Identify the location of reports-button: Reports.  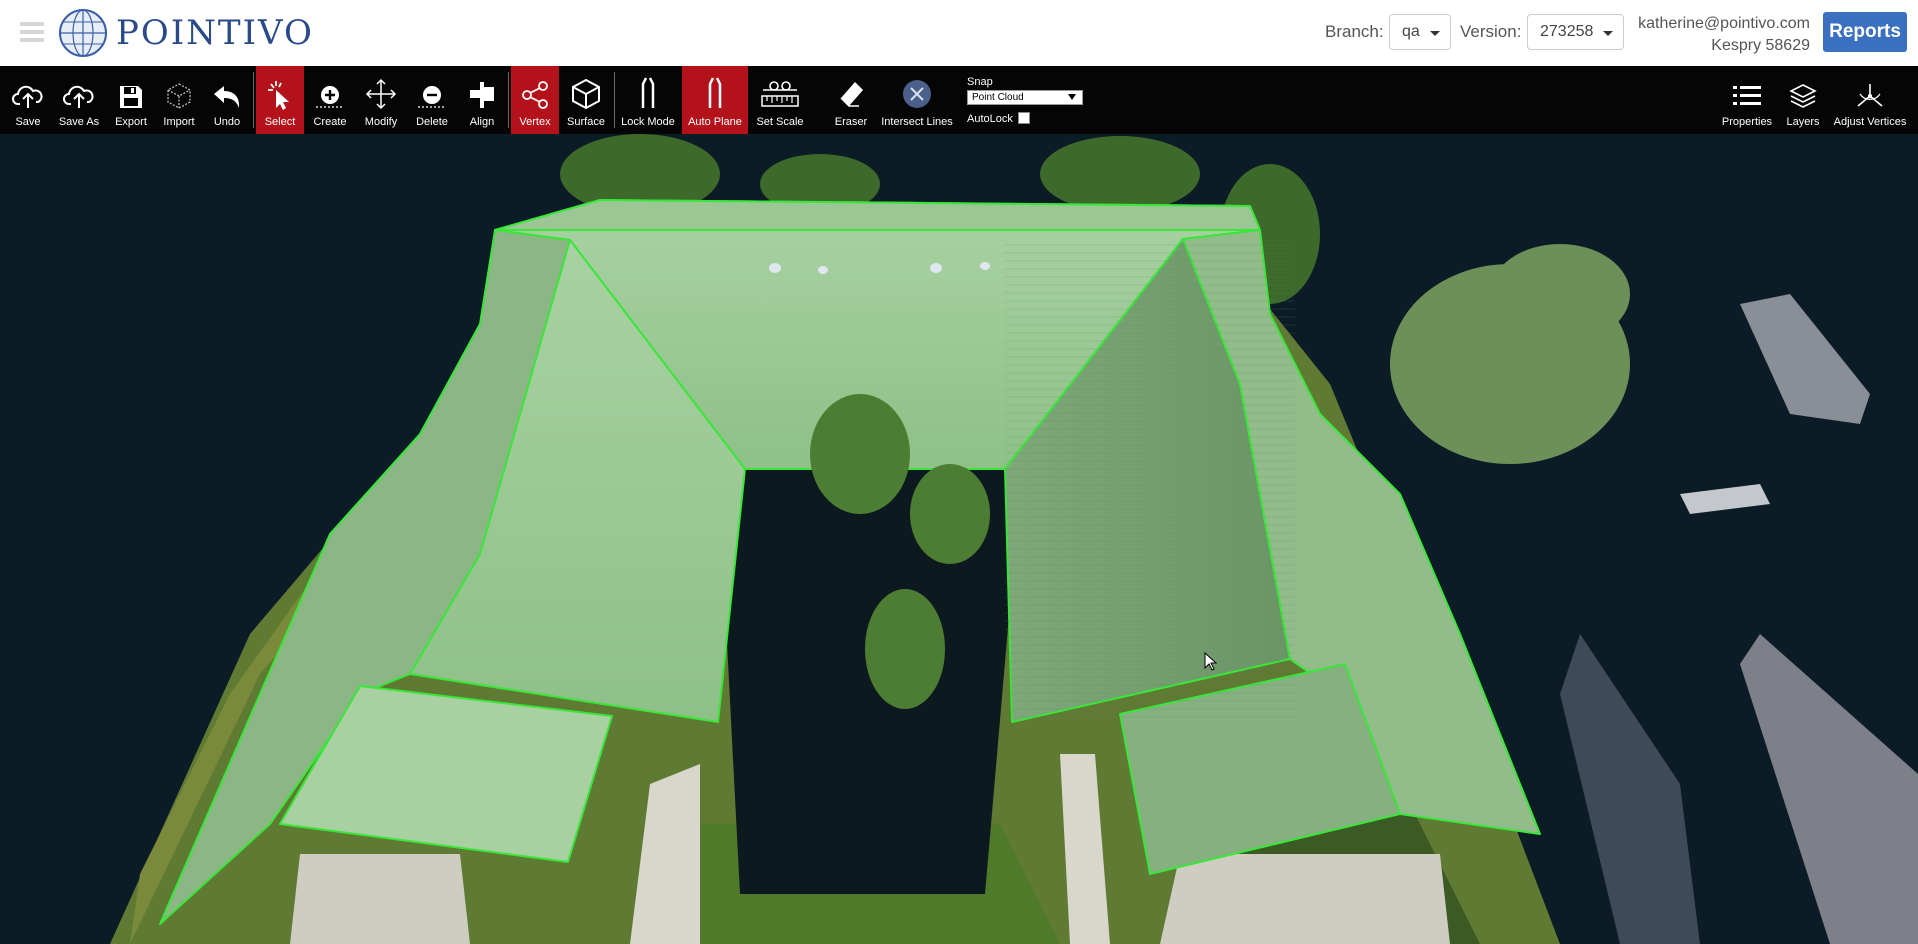
(1865, 32).